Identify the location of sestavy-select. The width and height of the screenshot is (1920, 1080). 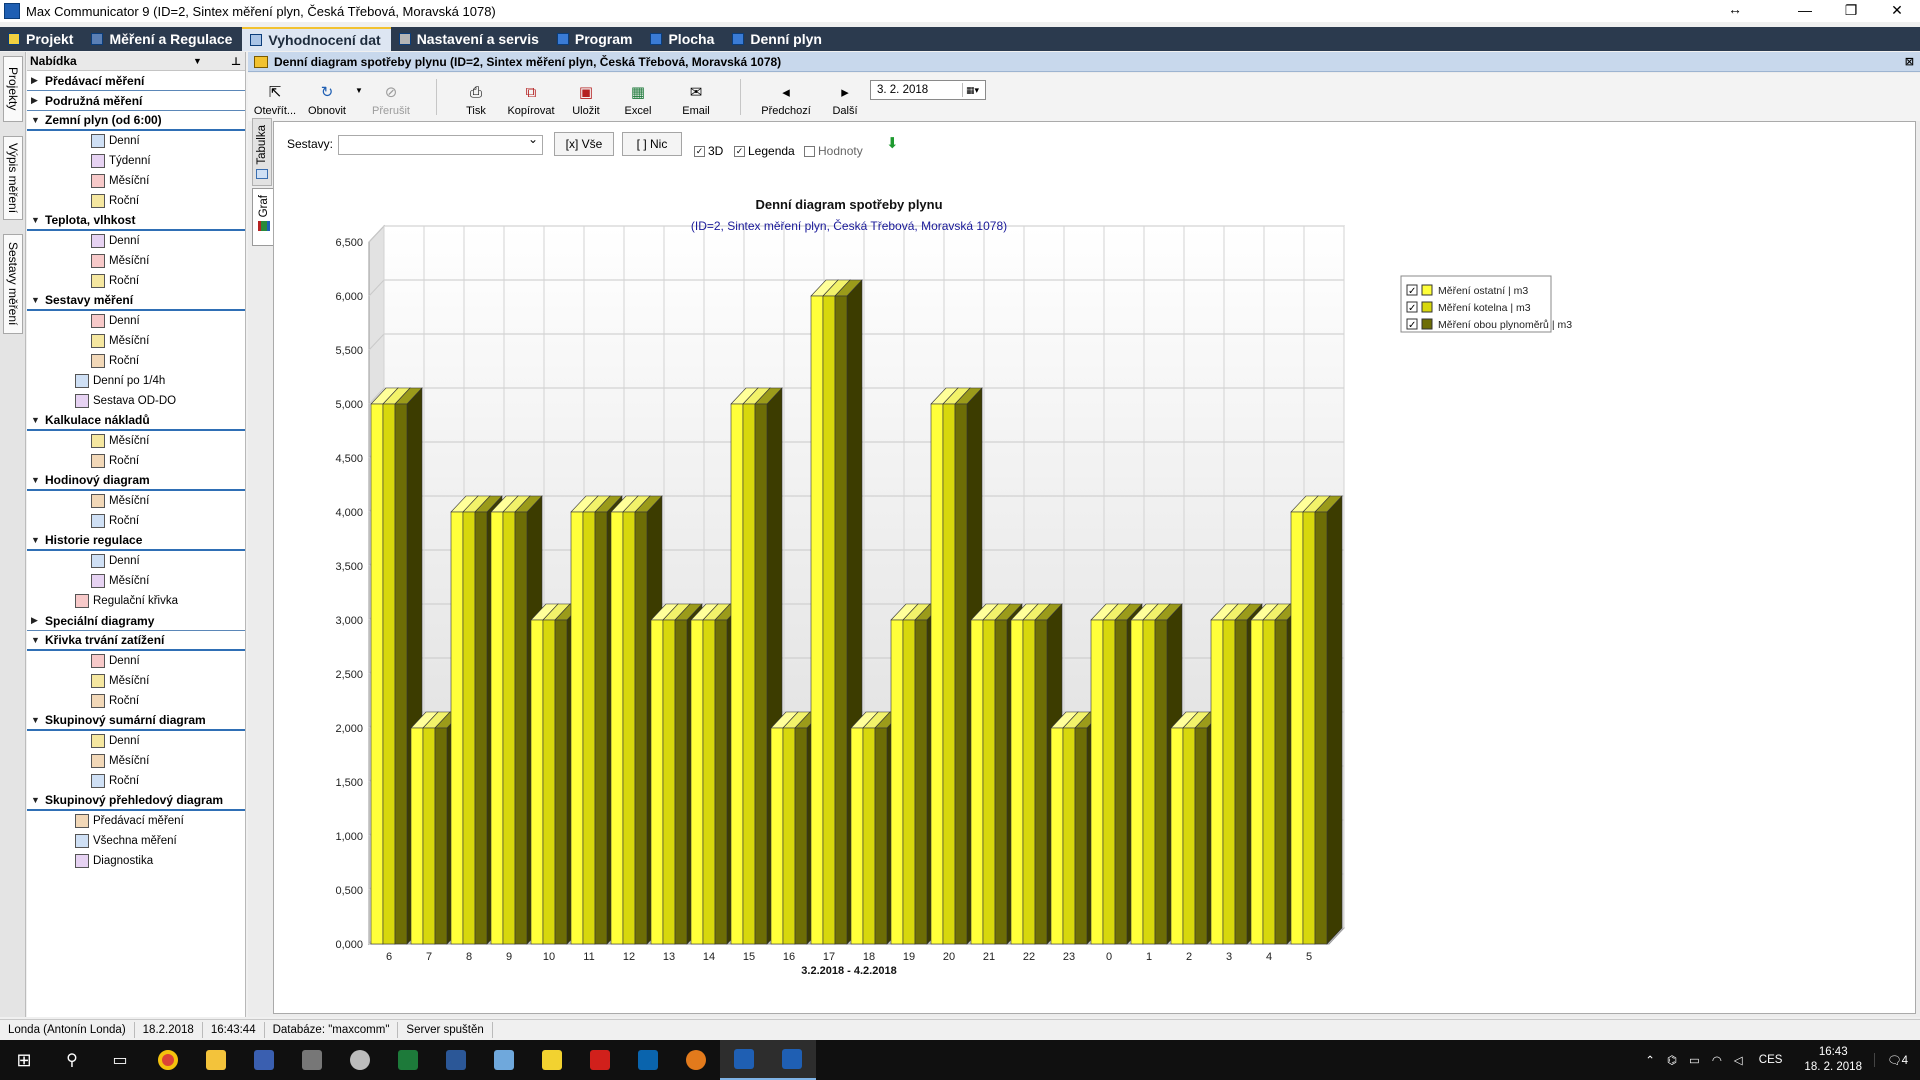
(440, 143).